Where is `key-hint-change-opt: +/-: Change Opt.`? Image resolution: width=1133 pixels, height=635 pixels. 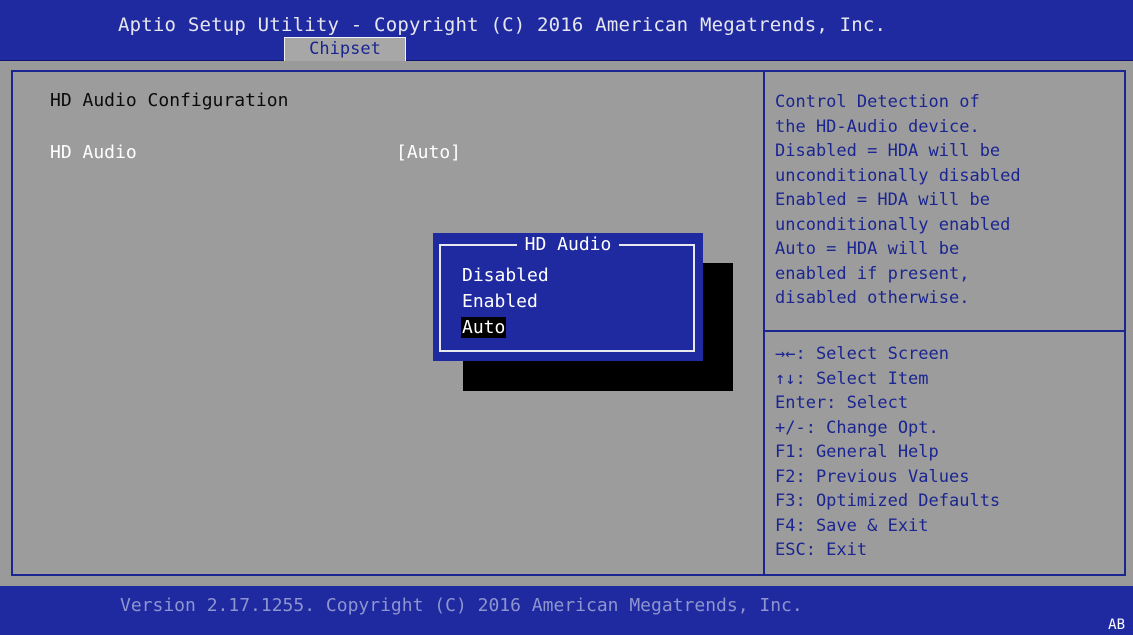 key-hint-change-opt: +/-: Change Opt. is located at coordinates (857, 427).